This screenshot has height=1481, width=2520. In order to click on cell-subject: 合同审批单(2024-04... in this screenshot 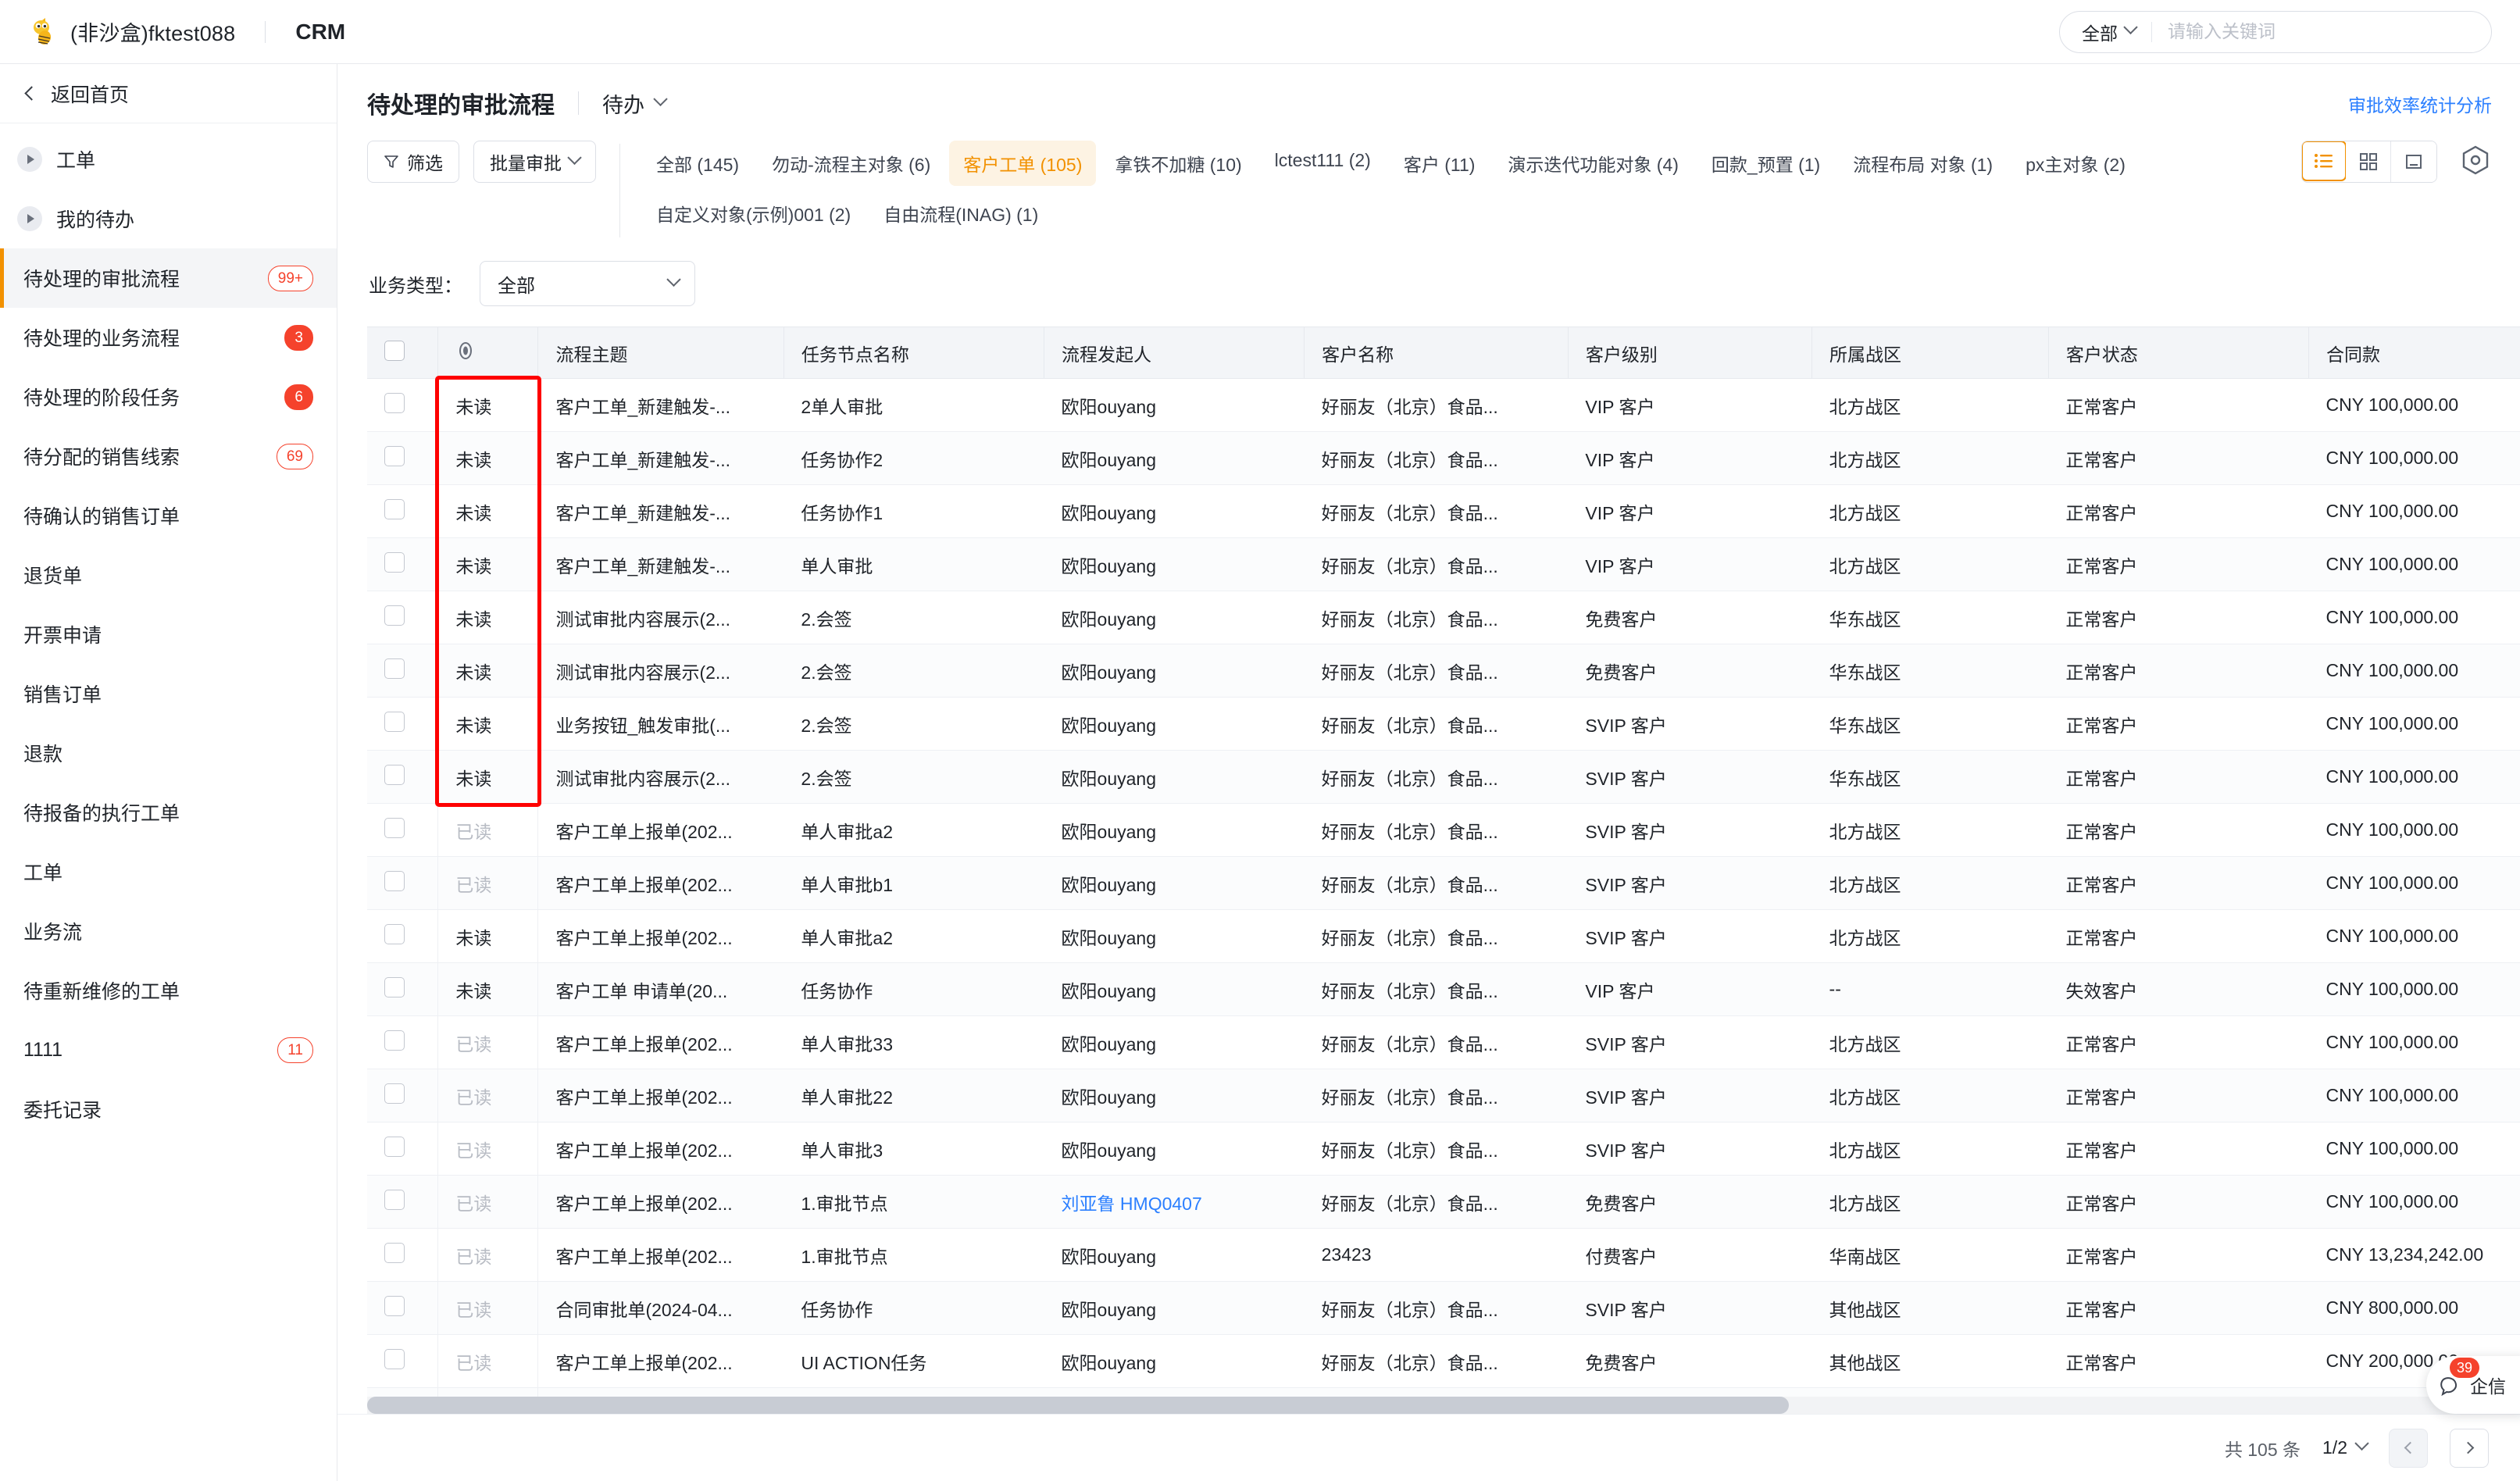, I will do `click(660, 1308)`.